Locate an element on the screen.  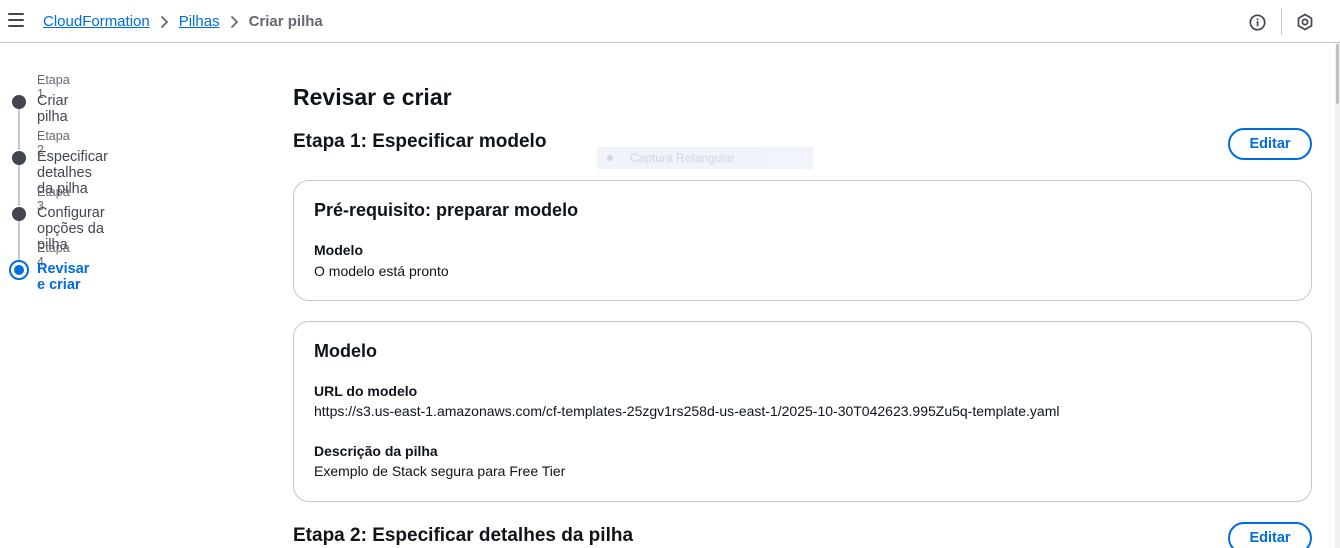
edit-step-2-button: Editar is located at coordinates (1270, 535).